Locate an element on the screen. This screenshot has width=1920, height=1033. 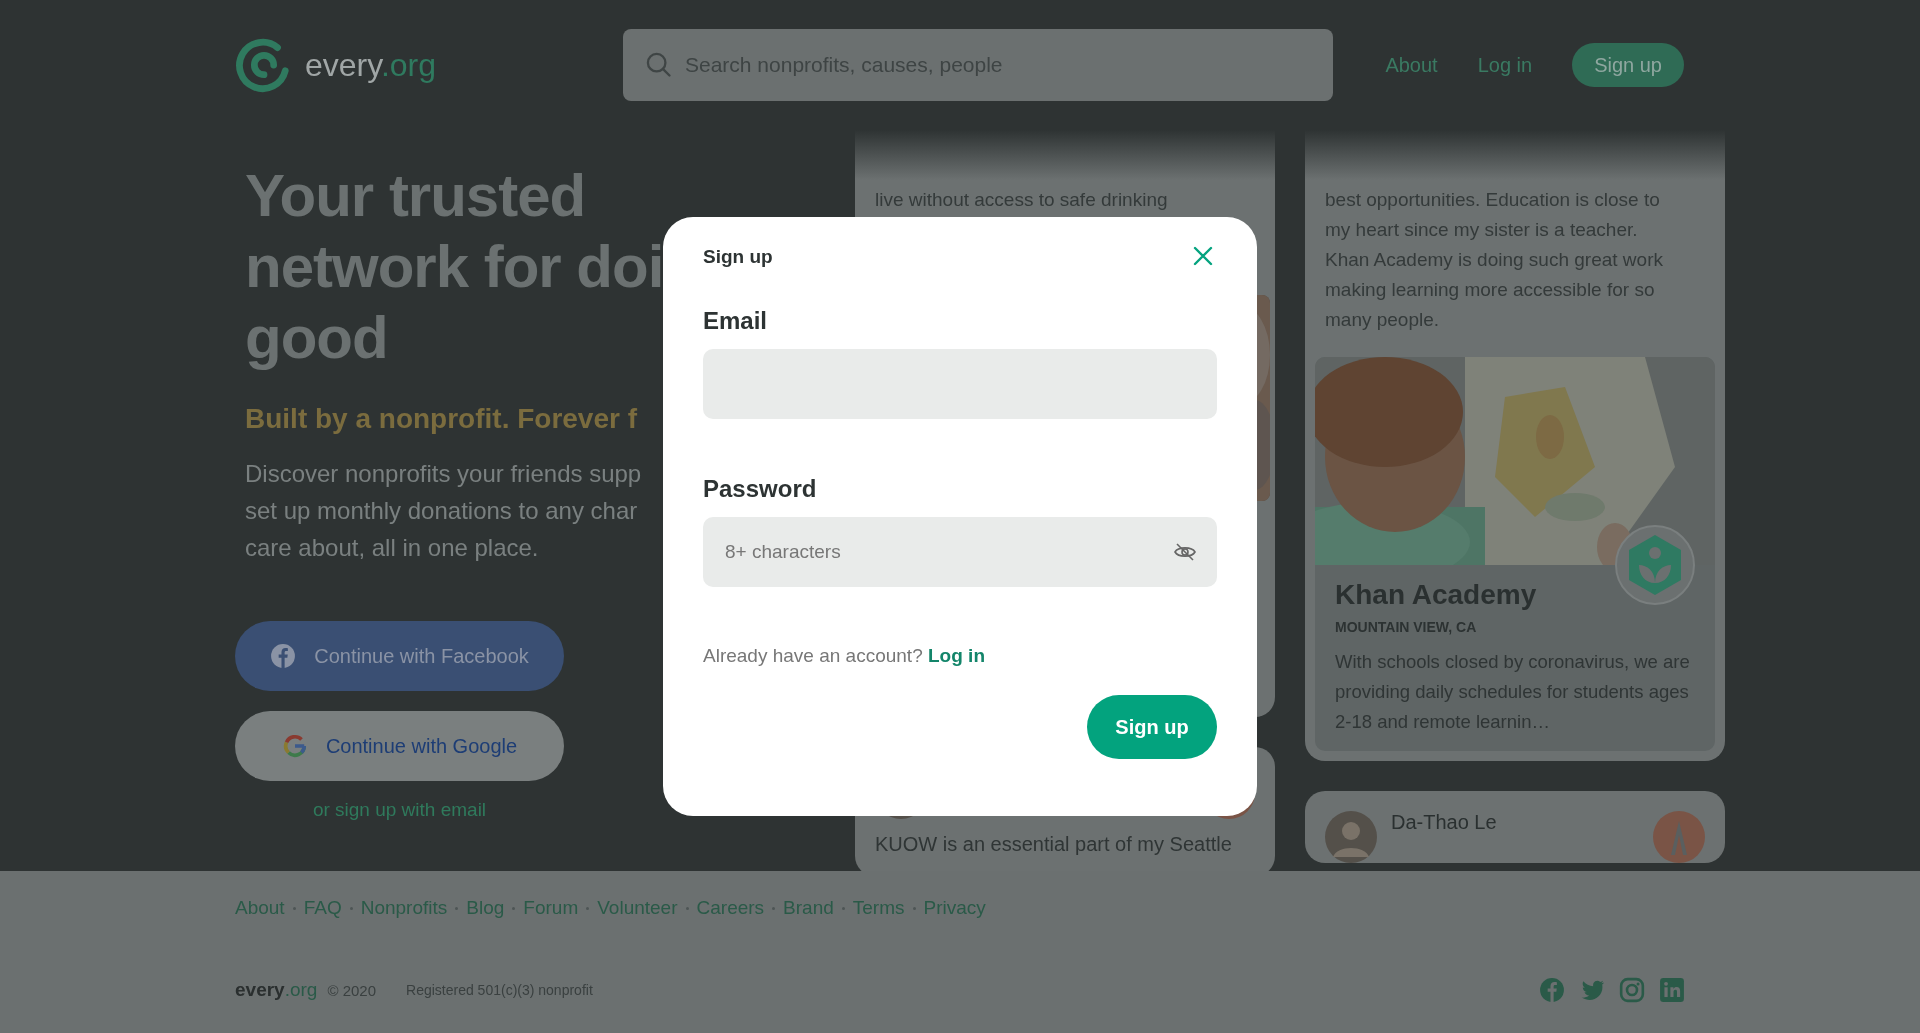
facebook-button: Continue with Facebook is located at coordinates (399, 656).